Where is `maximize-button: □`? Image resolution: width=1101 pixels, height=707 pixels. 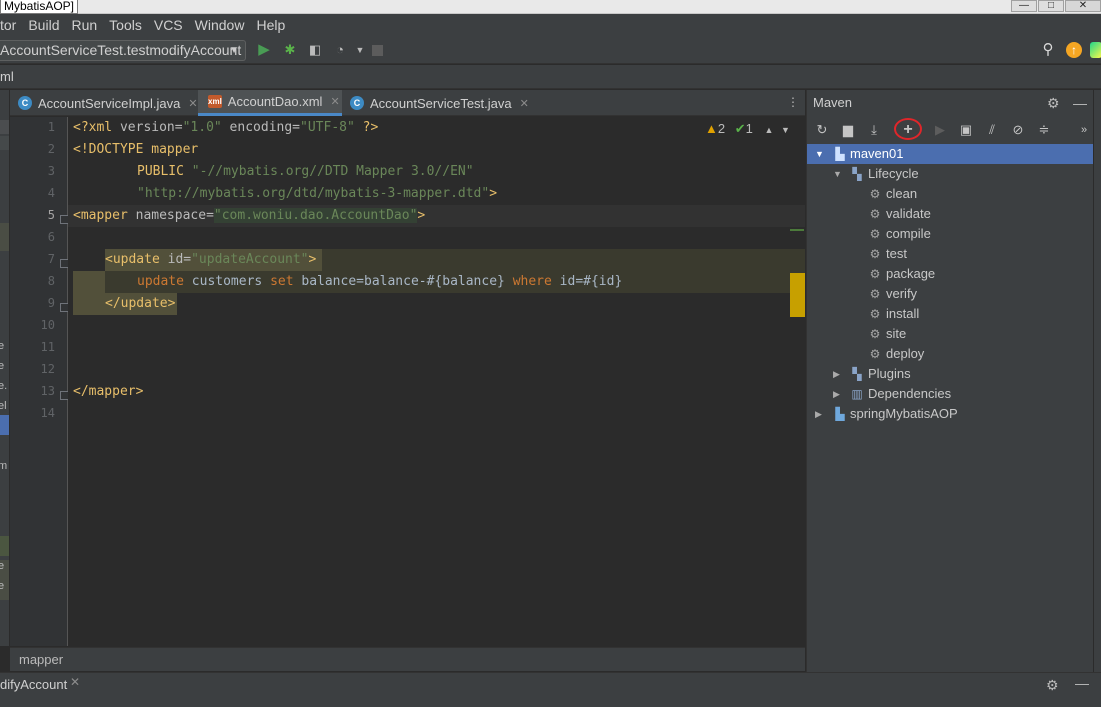 maximize-button: □ is located at coordinates (1051, 6).